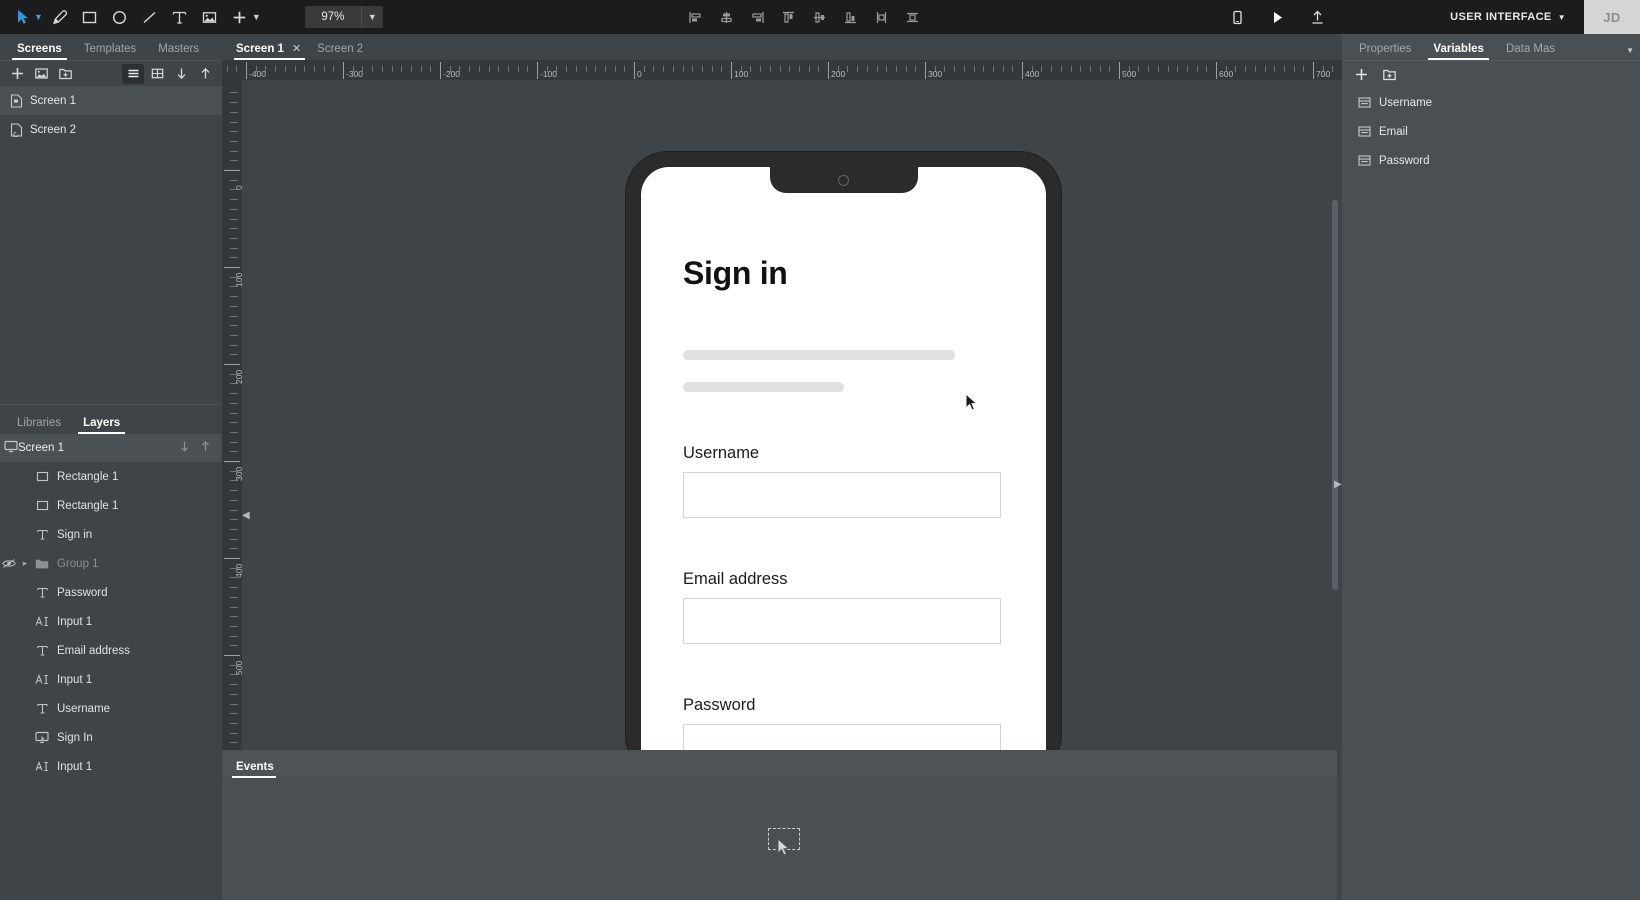  I want to click on align-bottom-icon, so click(850, 17).